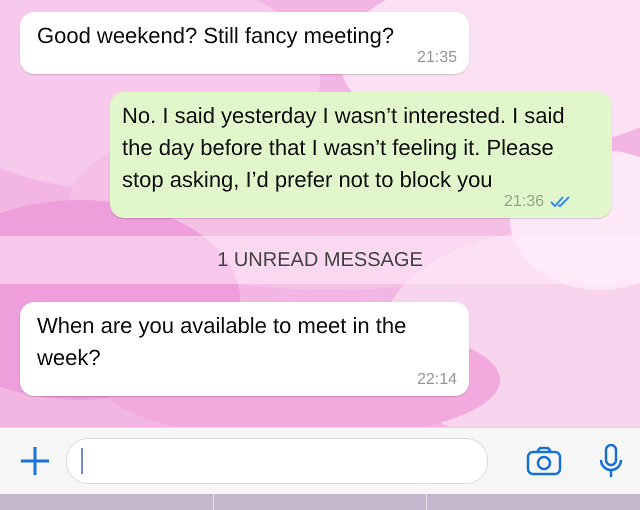  I want to click on message-text: No. I said yesterday I wasn’t interested. I said the day before that I wasn’t feeling it. Please stop asking, I’d prefer not to block you, so click(344, 148).